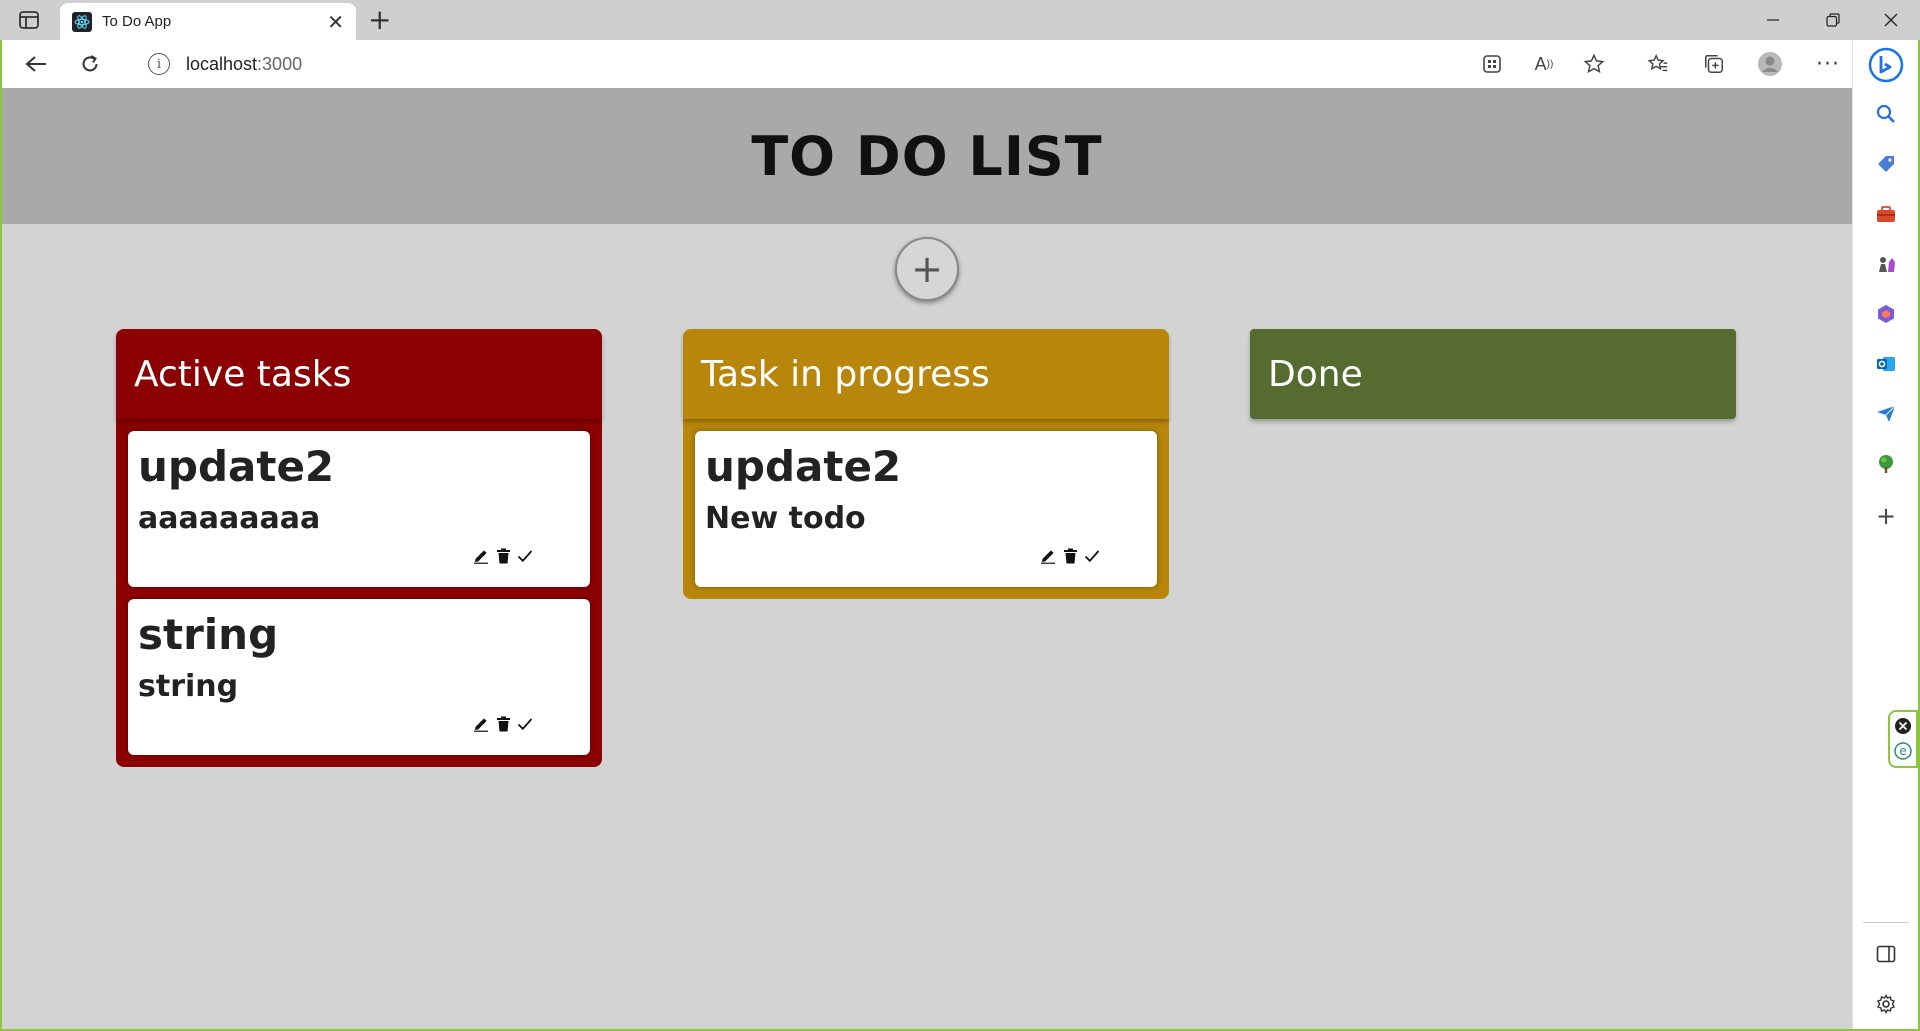  Describe the element at coordinates (36, 64) in the screenshot. I see `back-arrow-icon` at that location.